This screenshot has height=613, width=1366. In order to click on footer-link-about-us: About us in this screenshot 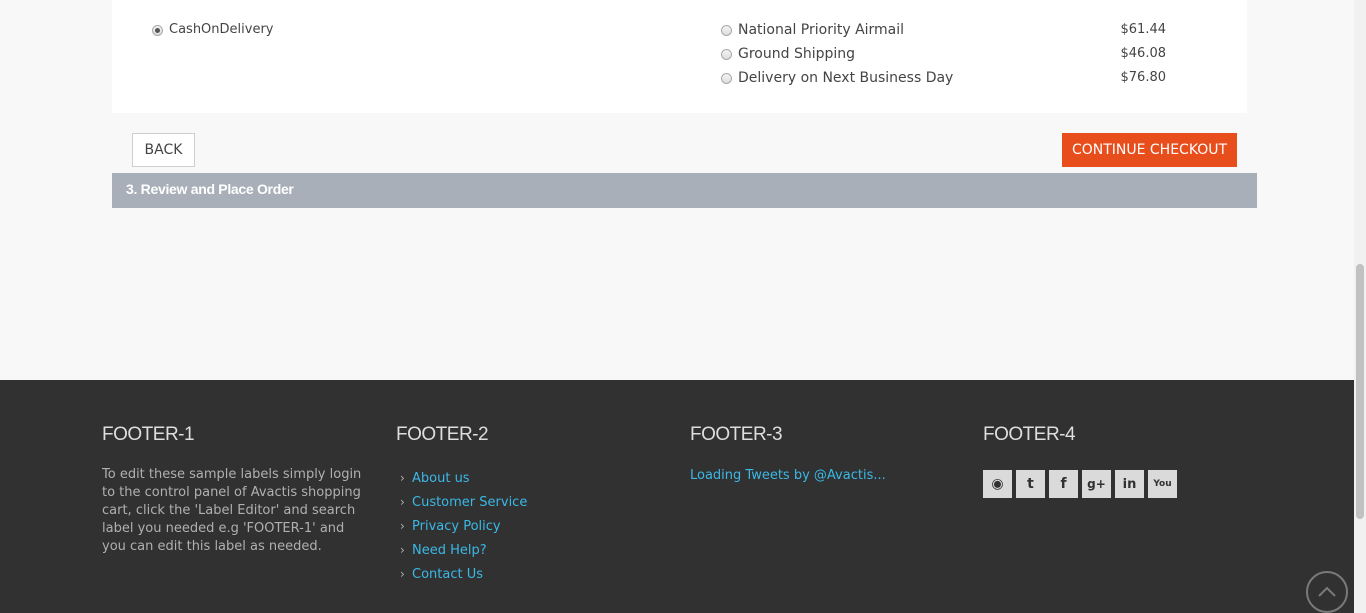, I will do `click(441, 478)`.